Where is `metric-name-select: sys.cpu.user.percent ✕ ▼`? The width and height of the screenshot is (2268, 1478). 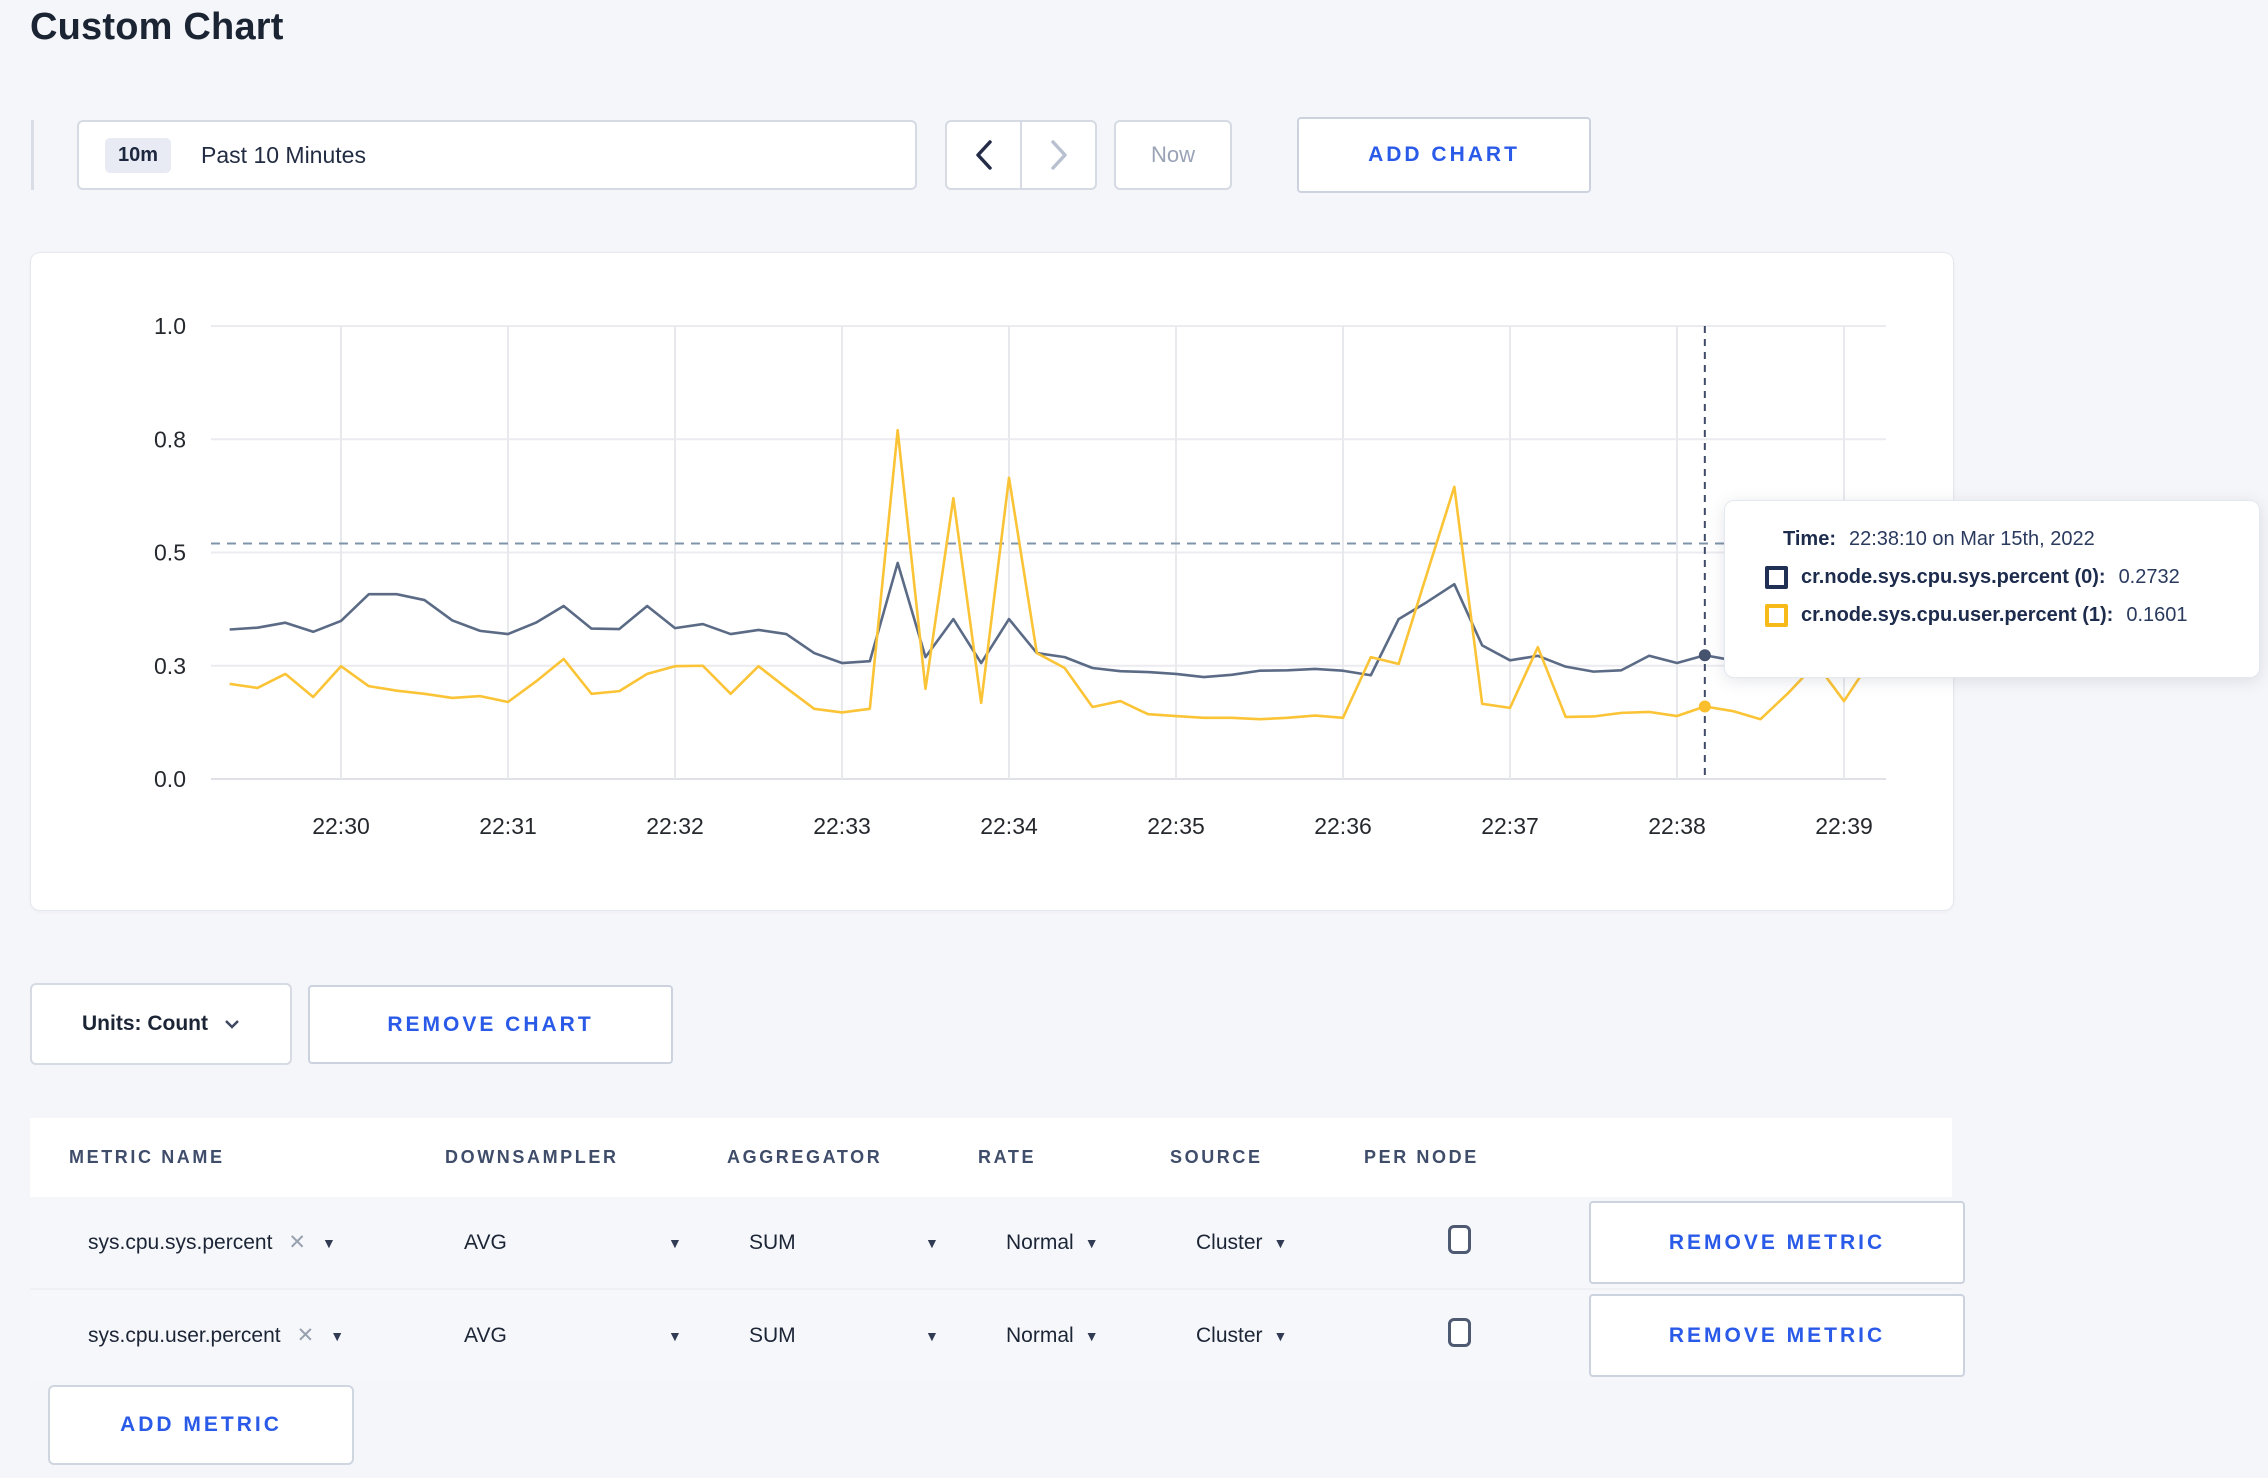 metric-name-select: sys.cpu.user.percent ✕ ▼ is located at coordinates (216, 1335).